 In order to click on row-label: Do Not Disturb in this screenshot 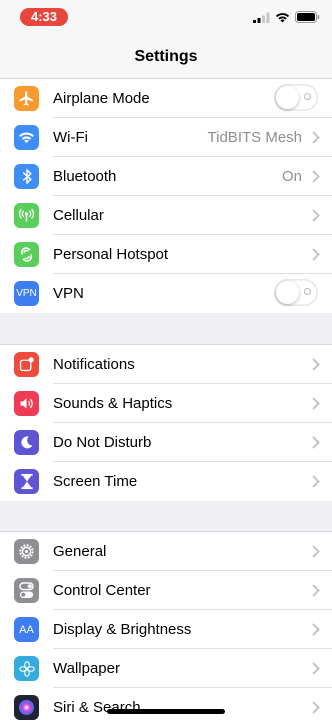, I will do `click(102, 442)`.